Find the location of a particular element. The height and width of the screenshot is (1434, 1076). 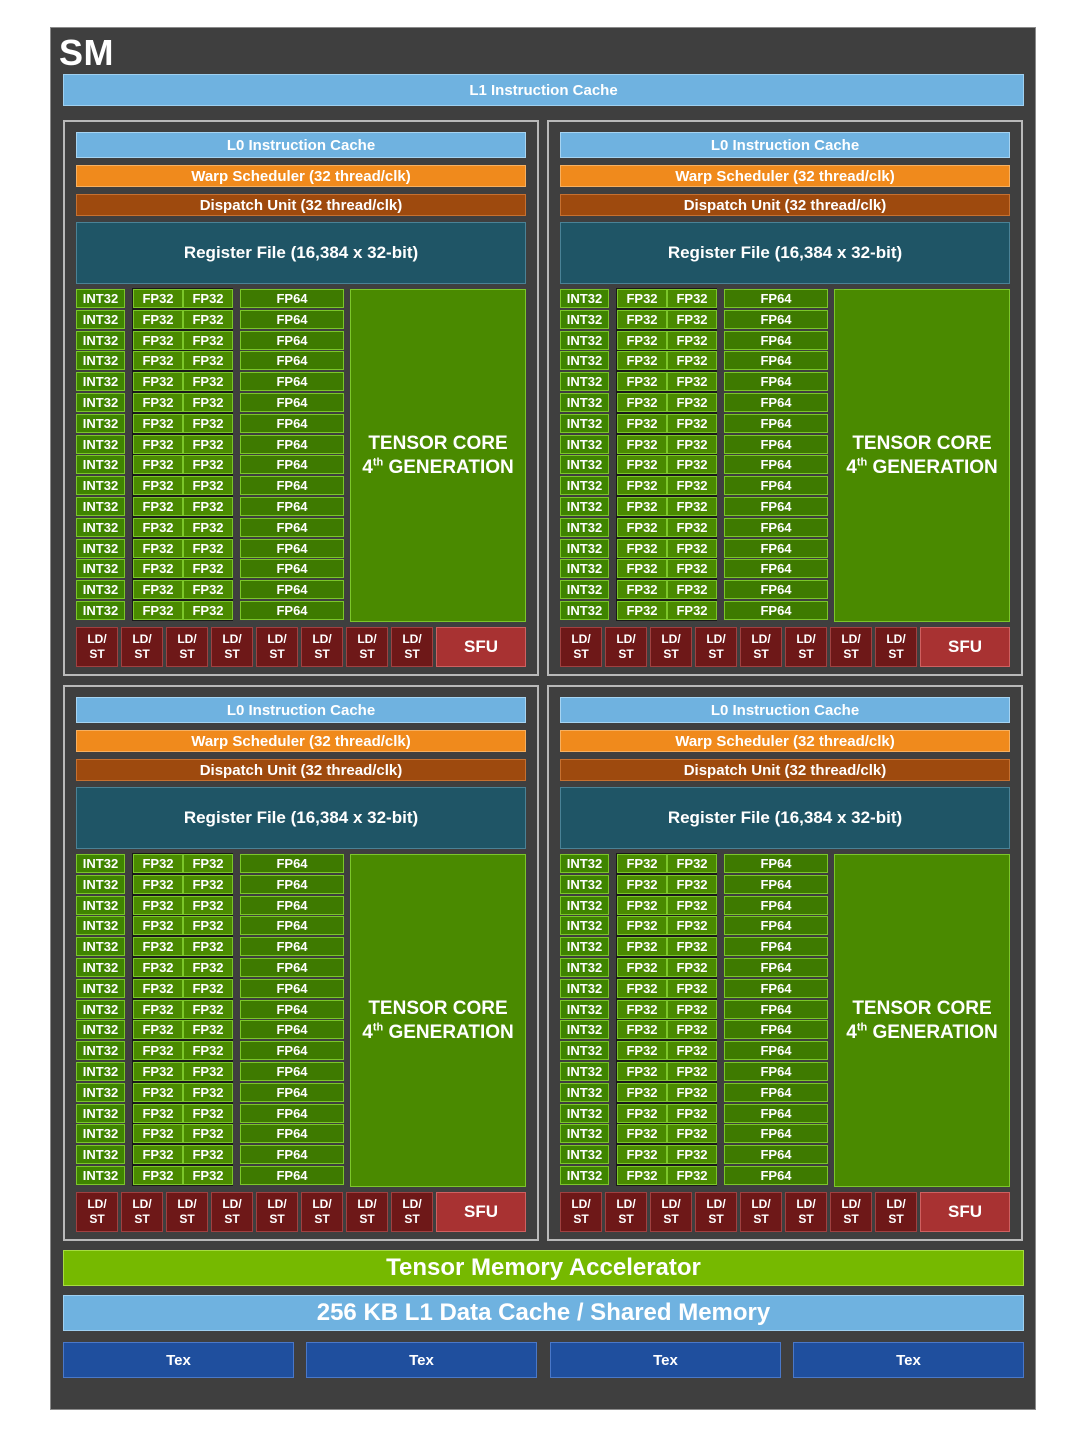

warp-scheduler: Warp Scheduler (32 thread/clk) is located at coordinates (301, 176).